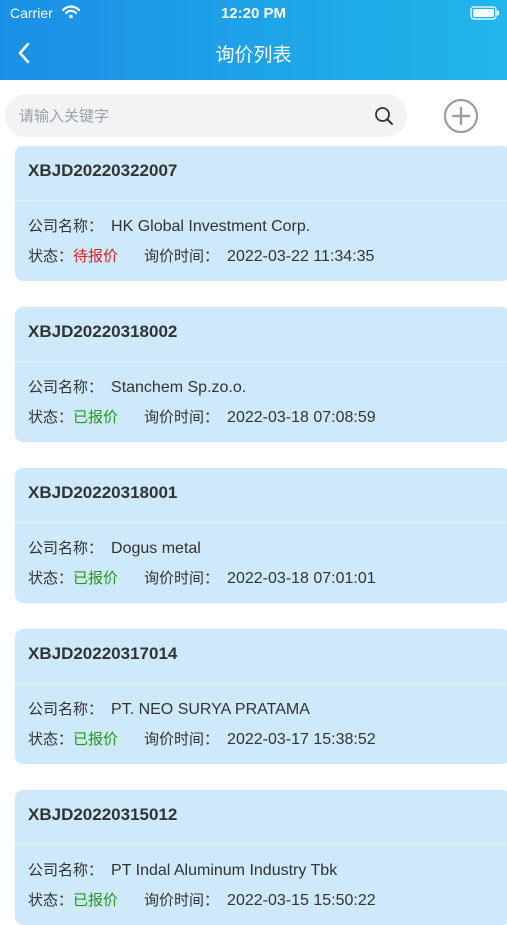  I want to click on status-bar: Carrier 12:20 PM, so click(253, 14).